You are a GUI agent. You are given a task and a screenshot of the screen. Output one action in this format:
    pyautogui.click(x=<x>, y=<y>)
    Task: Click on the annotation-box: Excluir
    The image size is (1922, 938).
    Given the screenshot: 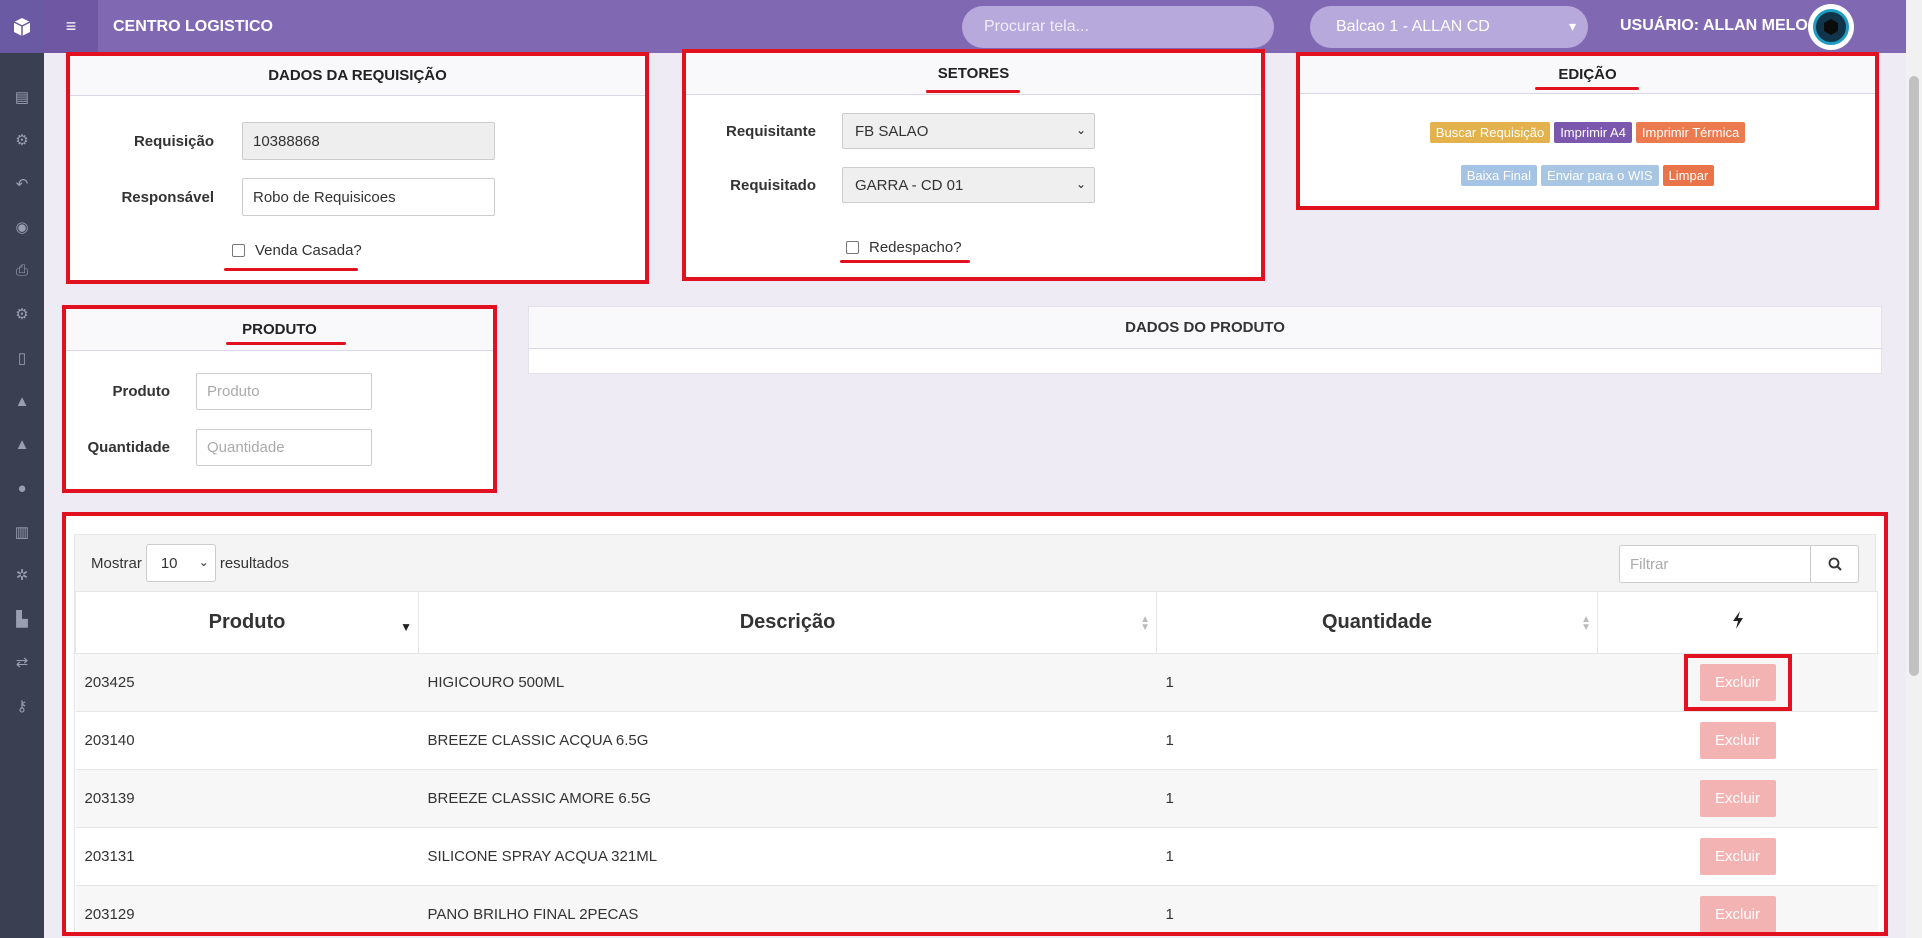 What is the action you would take?
    pyautogui.click(x=1737, y=682)
    